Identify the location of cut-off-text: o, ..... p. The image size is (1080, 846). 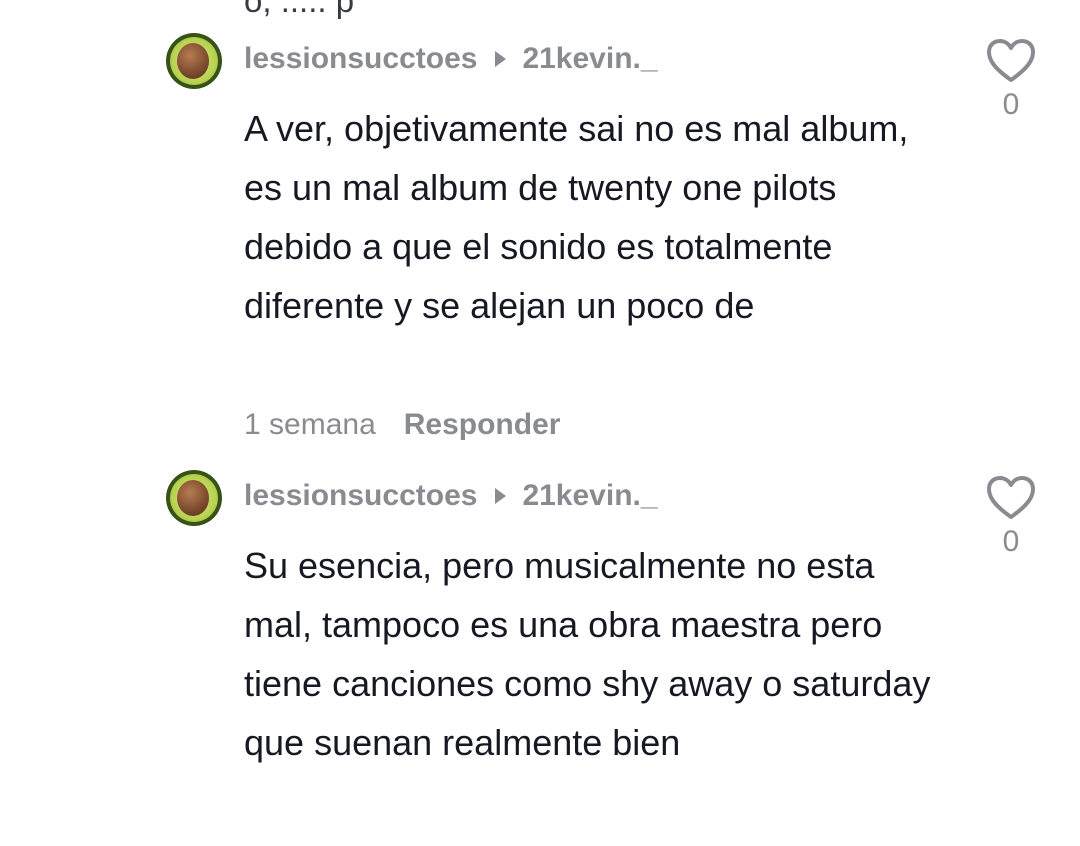
(299, 9).